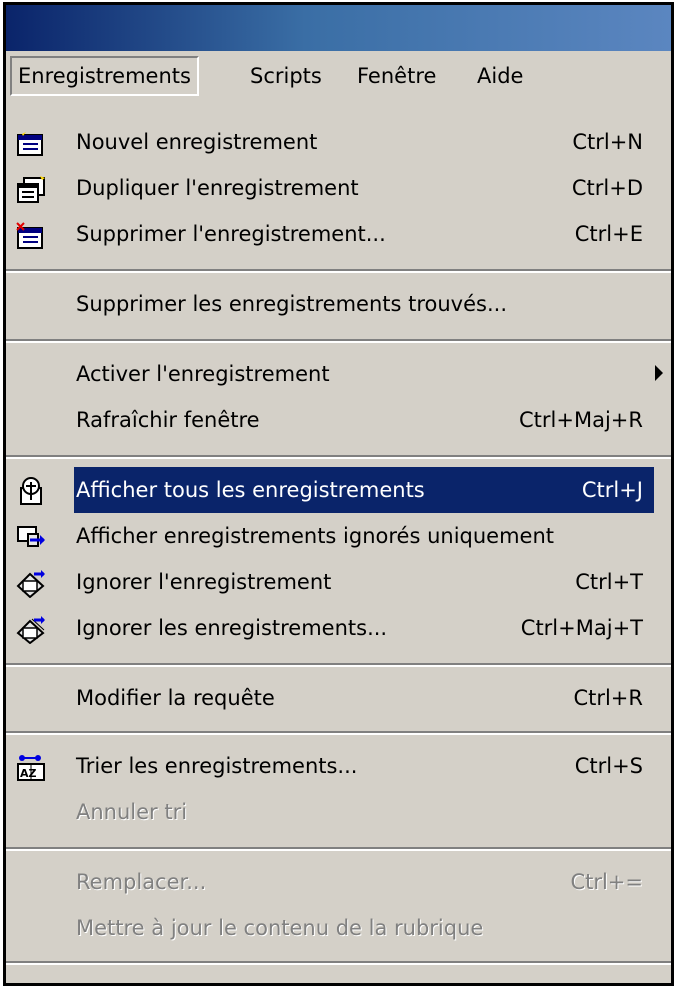 The width and height of the screenshot is (679, 989). Describe the element at coordinates (280, 928) in the screenshot. I see `menu-item-label: Mettre à jour le contenu de la rubrique` at that location.